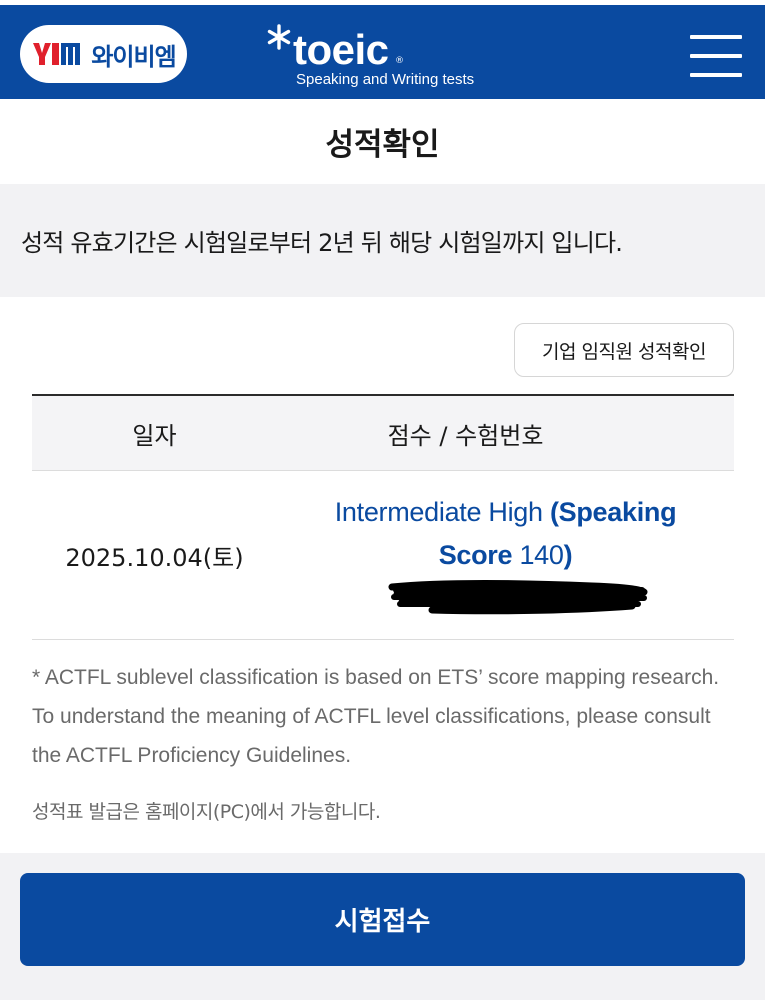 This screenshot has width=765, height=1000. I want to click on column-header-score: 점수 / 수험번호, so click(465, 435).